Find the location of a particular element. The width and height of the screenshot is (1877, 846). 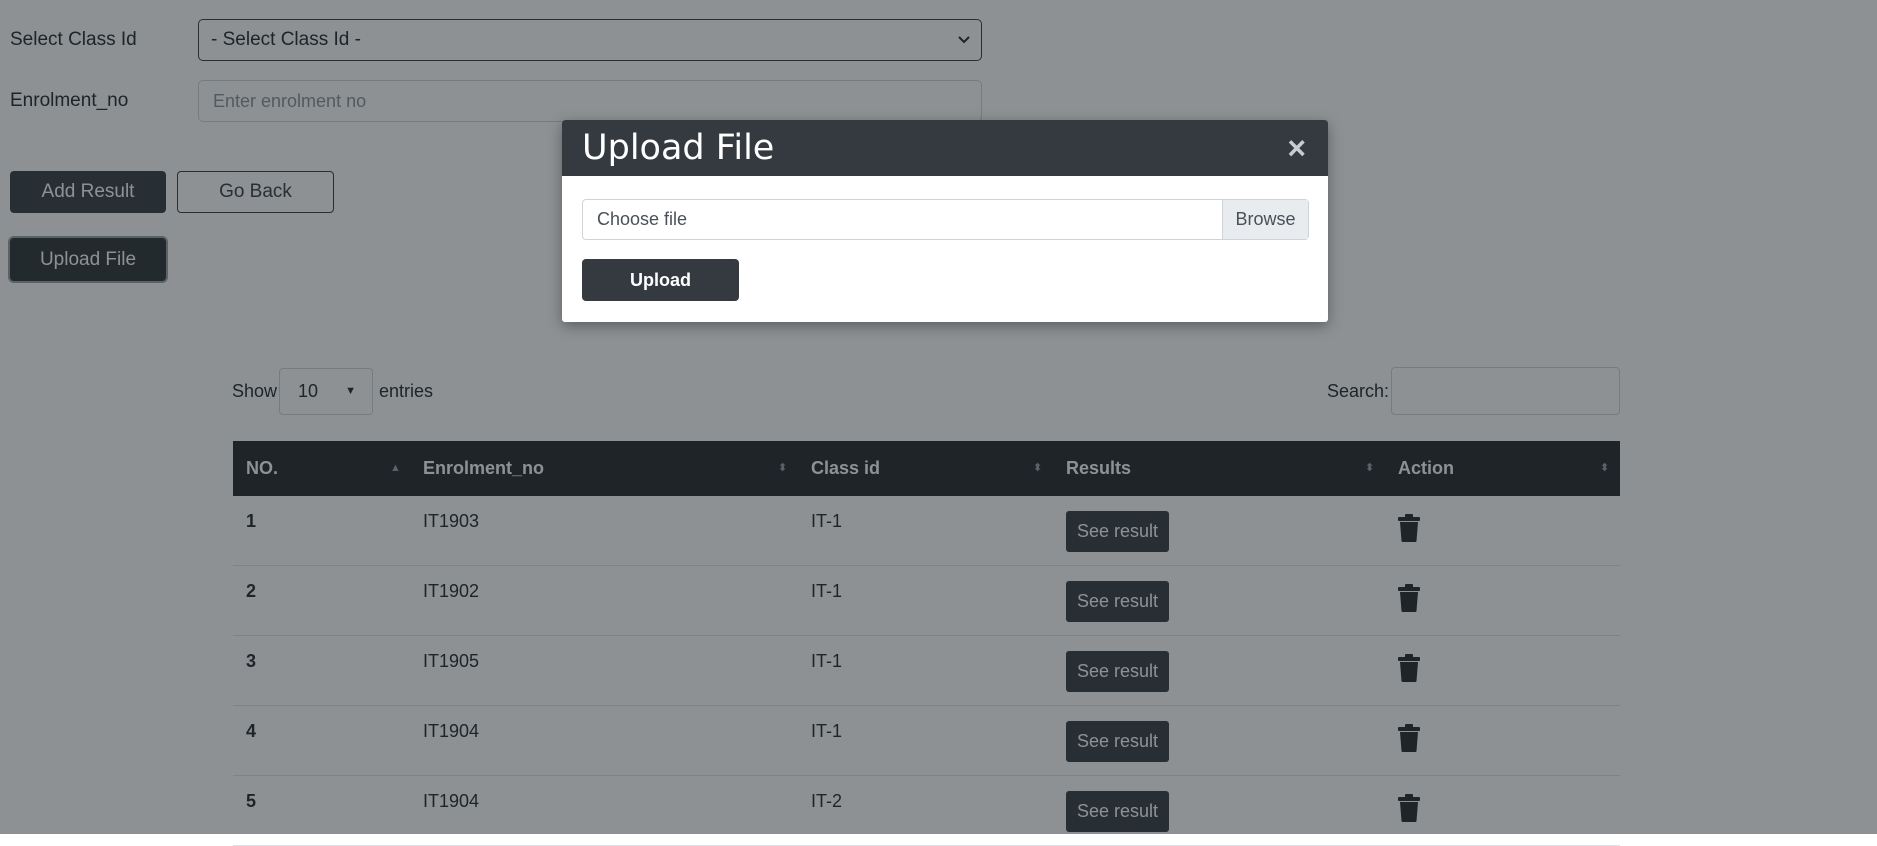

file-input: Choose file Browse is located at coordinates (945, 219).